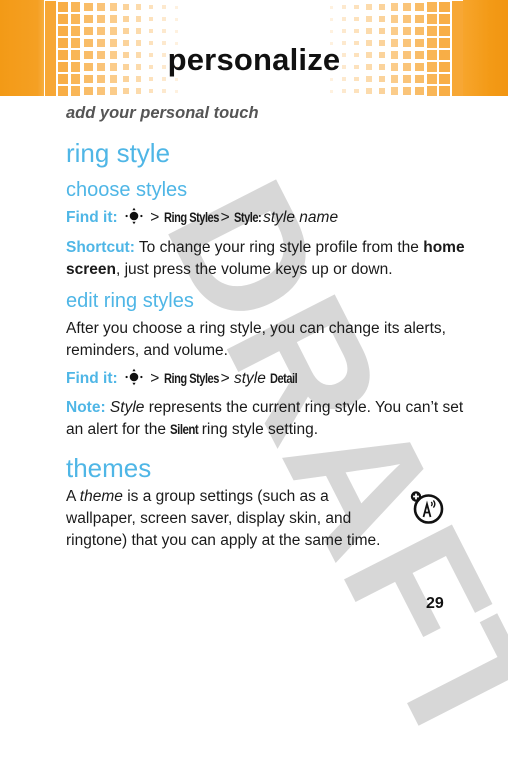  I want to click on find-it-choose-styles: Find it: > Ring Styles > Style: style name, so click(266, 218).